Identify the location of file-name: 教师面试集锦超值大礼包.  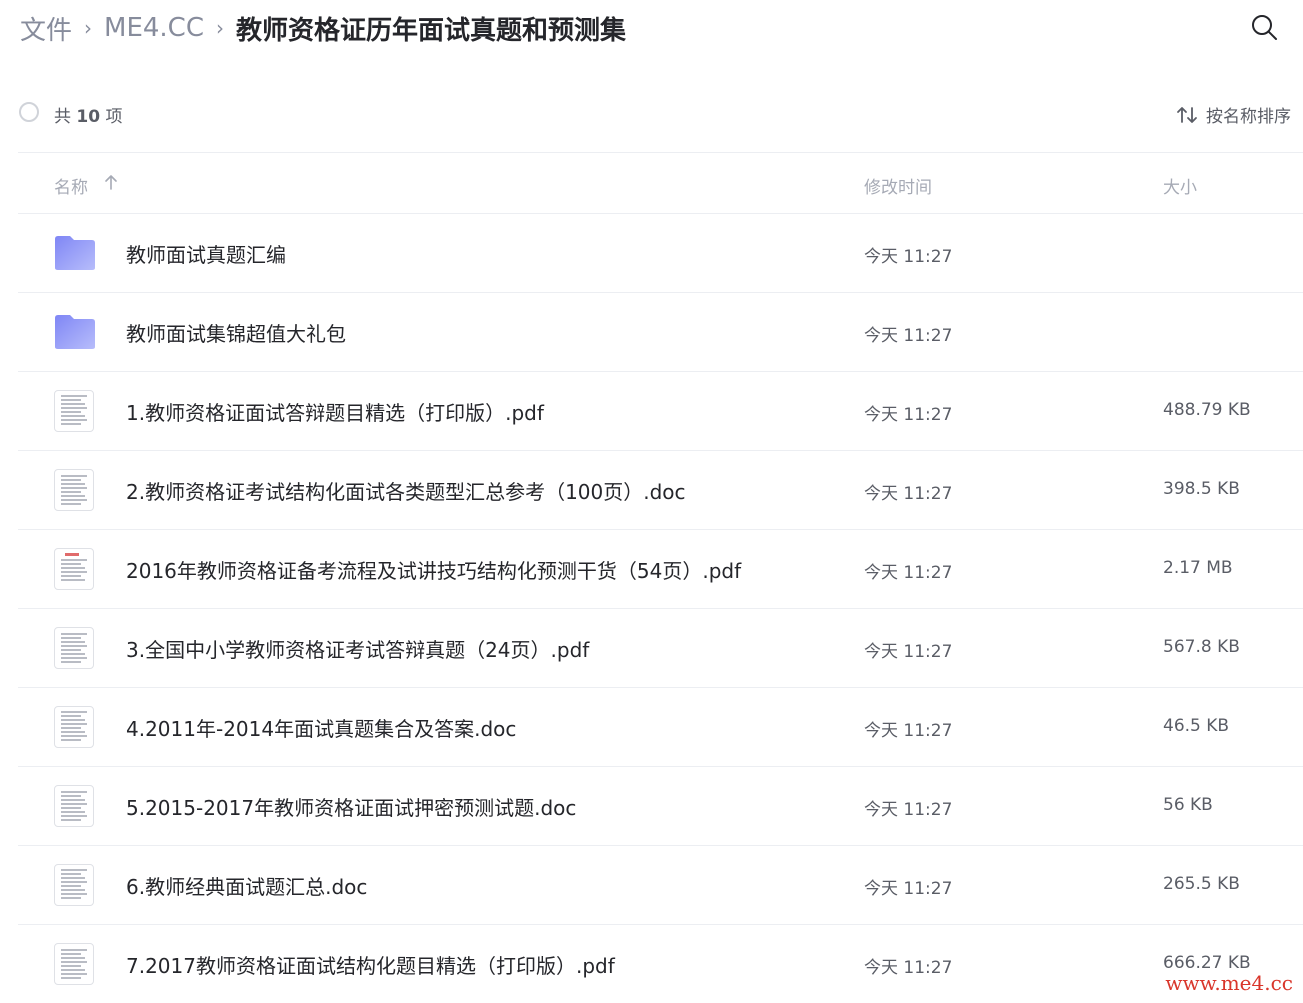
(236, 332).